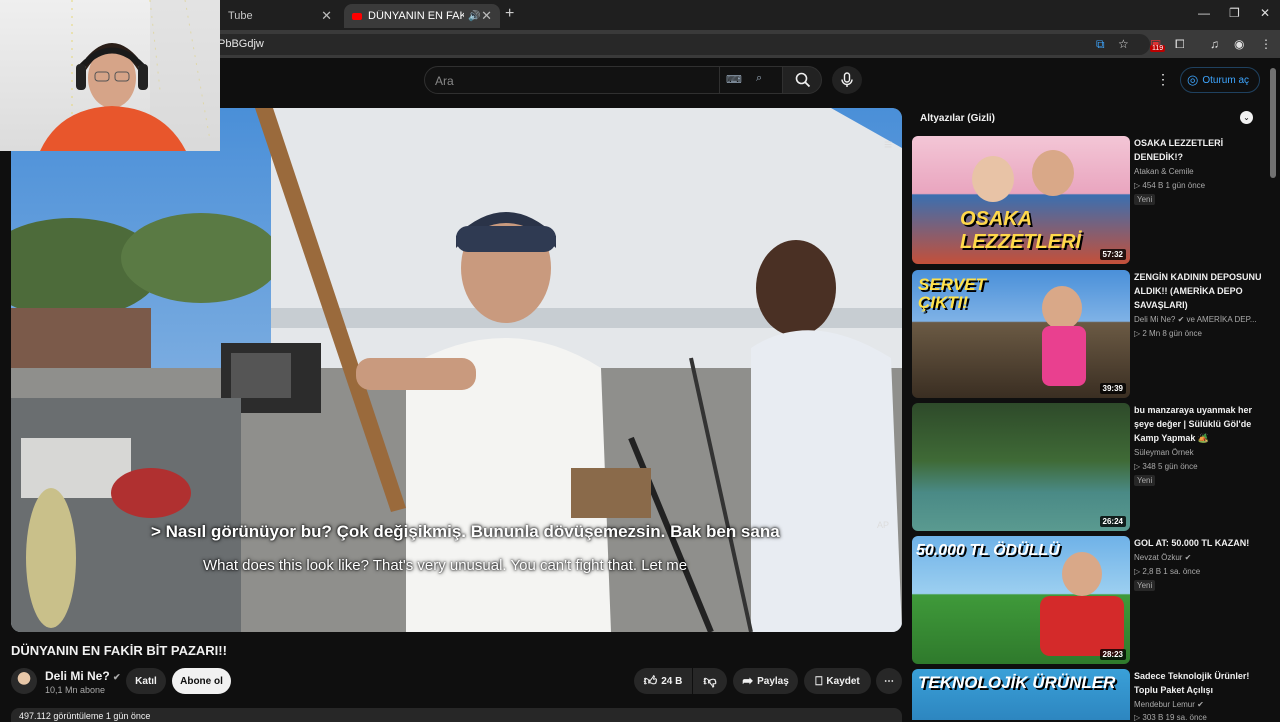 The width and height of the screenshot is (1280, 722). I want to click on extensions-puzzle-icon: ⧠, so click(1180, 44).